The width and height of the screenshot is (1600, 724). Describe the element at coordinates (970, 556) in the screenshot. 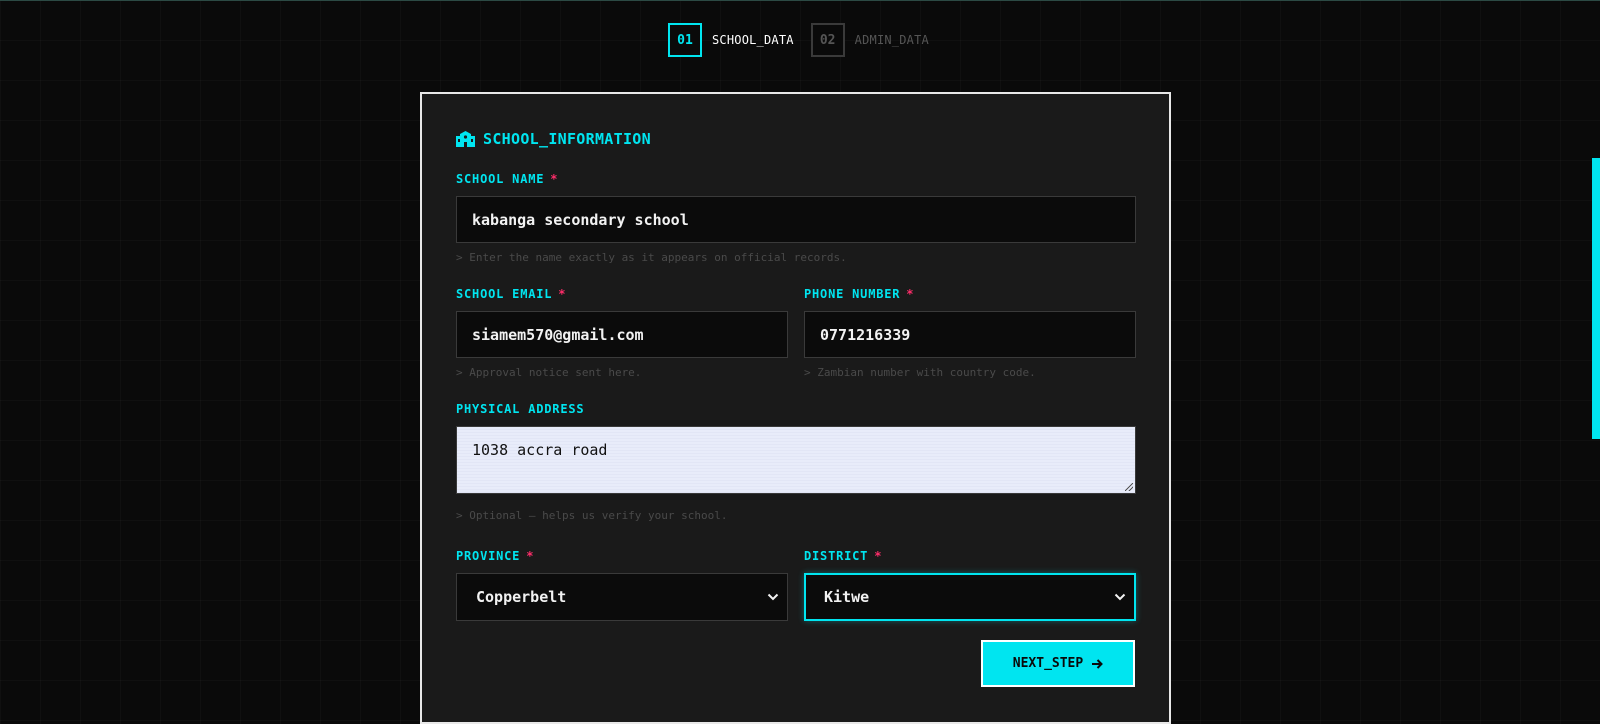

I see `district-label: DISTRICT *` at that location.